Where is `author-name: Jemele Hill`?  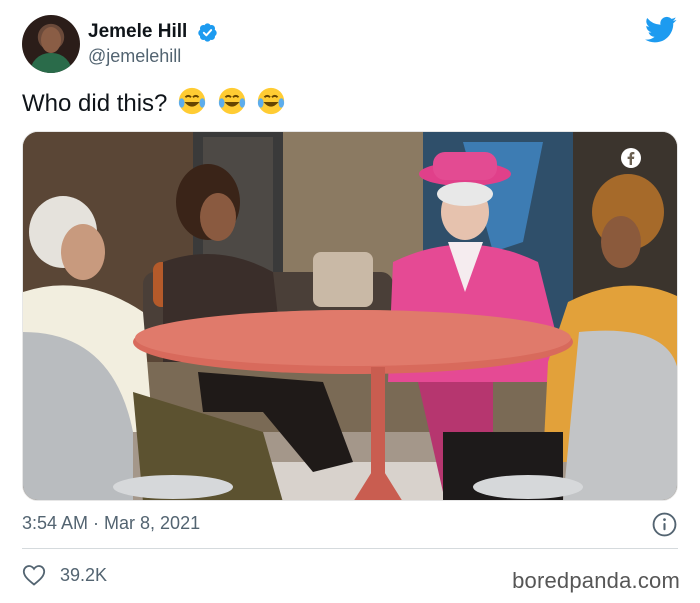 author-name: Jemele Hill is located at coordinates (137, 32).